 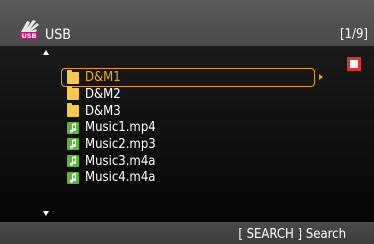 What do you see at coordinates (188, 111) in the screenshot?
I see `list-item: D&M3` at bounding box center [188, 111].